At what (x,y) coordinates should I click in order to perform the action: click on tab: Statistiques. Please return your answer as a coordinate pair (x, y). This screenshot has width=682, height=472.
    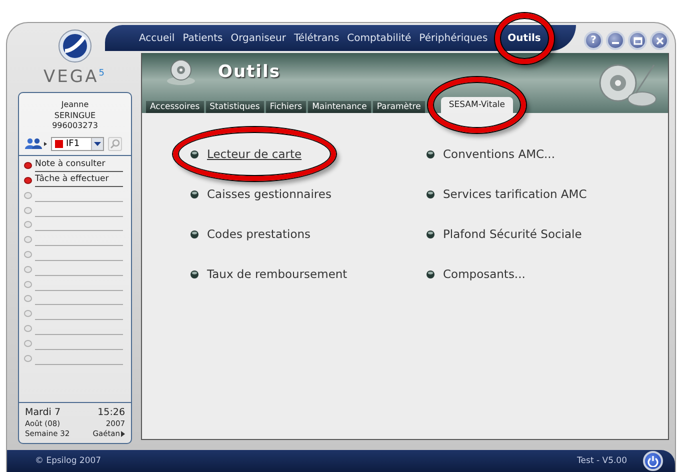
    Looking at the image, I should click on (235, 107).